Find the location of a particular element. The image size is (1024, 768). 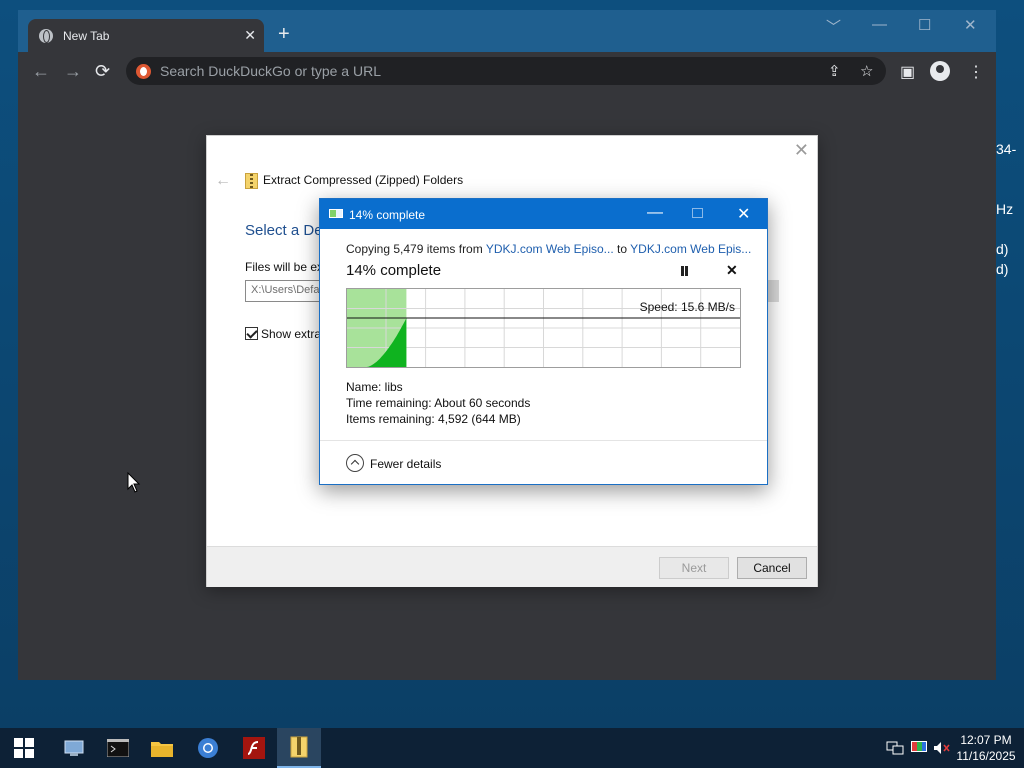

pause-icon is located at coordinates (684, 271).